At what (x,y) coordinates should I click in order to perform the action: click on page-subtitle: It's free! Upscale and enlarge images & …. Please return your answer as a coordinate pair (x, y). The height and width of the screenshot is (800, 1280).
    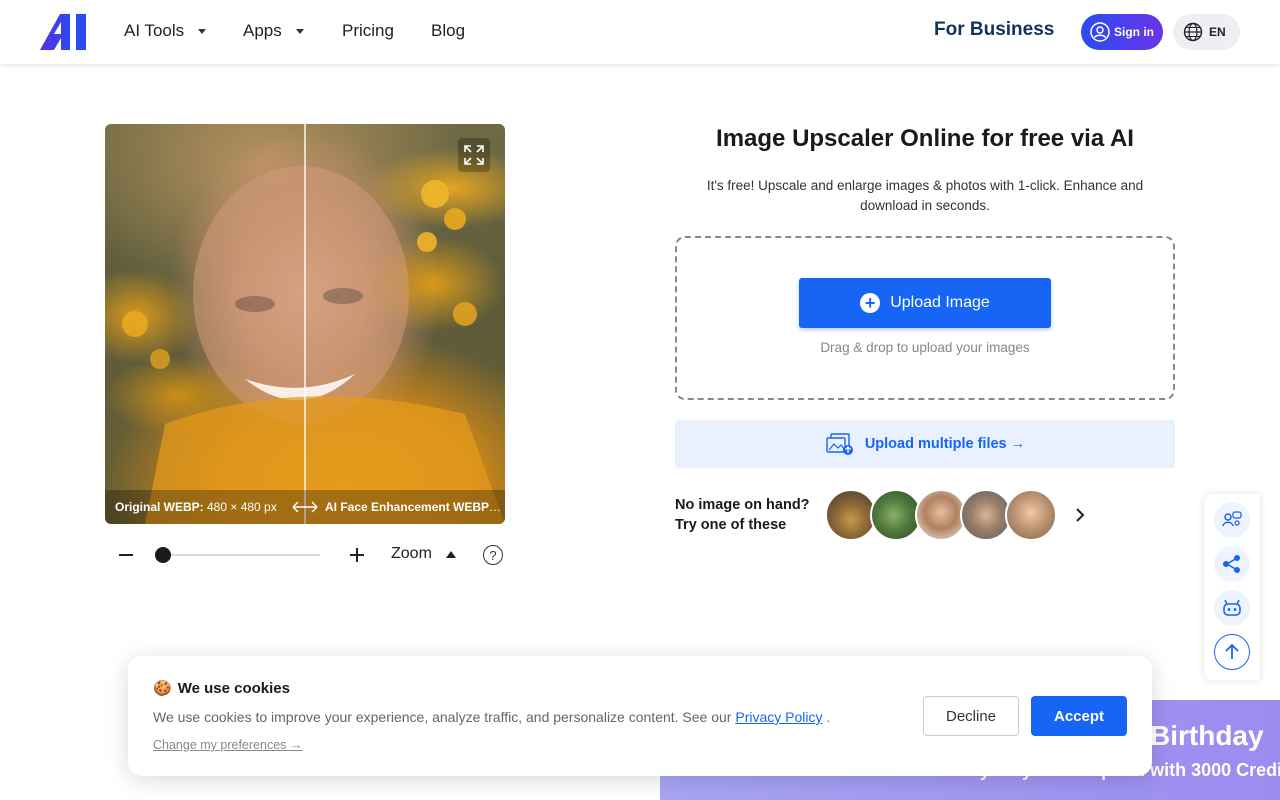
    Looking at the image, I should click on (925, 195).